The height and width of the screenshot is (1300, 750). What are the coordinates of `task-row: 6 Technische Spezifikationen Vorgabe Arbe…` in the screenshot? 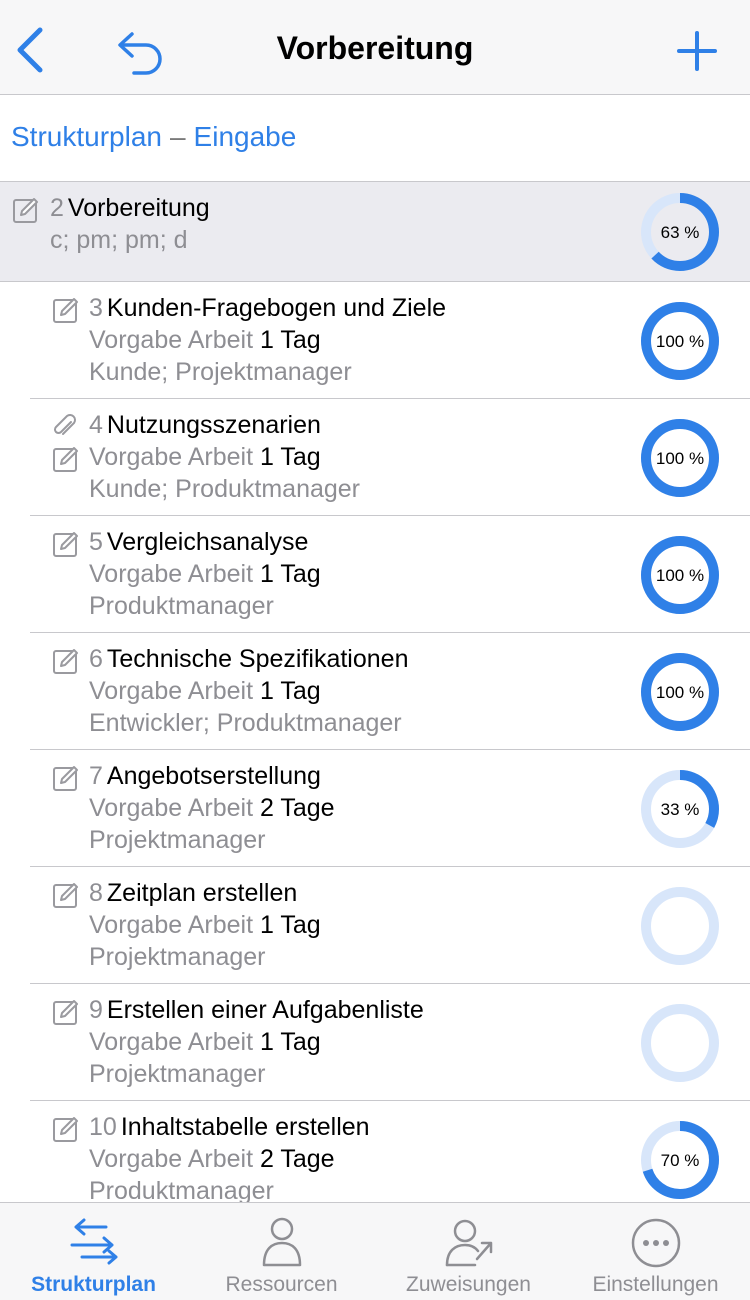 It's located at (375, 691).